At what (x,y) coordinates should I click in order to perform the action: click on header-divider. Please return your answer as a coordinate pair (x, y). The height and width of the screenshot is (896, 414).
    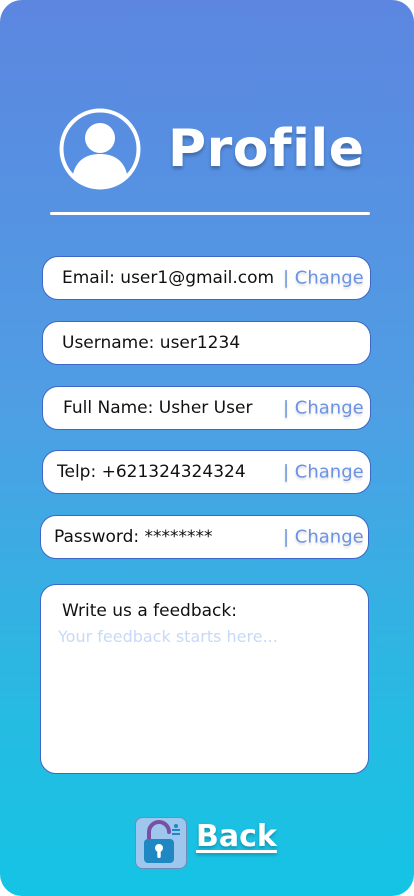
    Looking at the image, I should click on (210, 213).